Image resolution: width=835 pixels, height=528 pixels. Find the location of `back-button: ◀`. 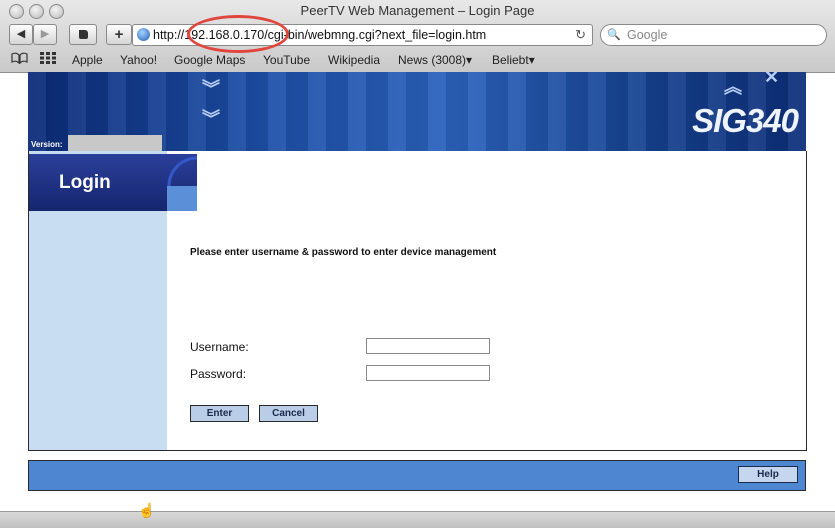

back-button: ◀ is located at coordinates (21, 34).